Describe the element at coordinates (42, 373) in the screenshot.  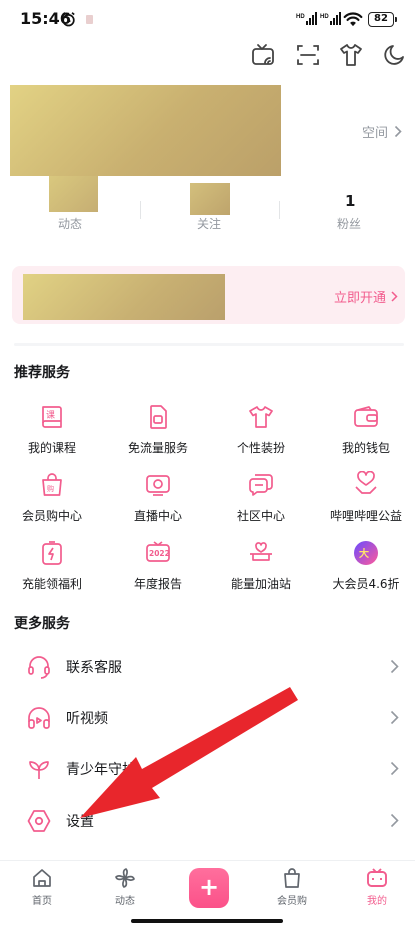
I see `recommended-services-title: 推荐服务` at that location.